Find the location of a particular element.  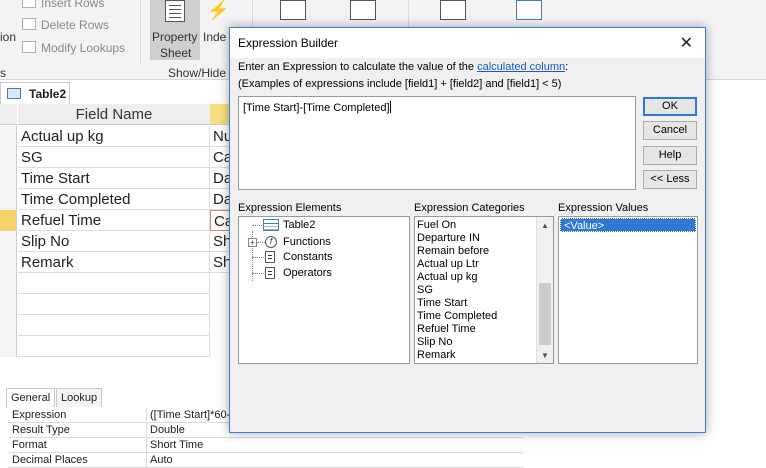

dialog-titlebar: Expression Builder ✕ is located at coordinates (467, 43).